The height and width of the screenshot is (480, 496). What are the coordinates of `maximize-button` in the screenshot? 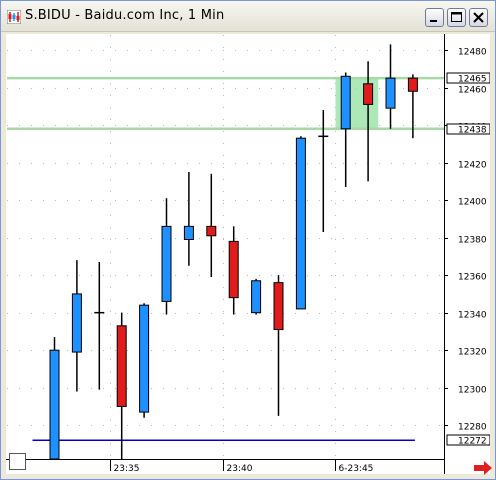 It's located at (456, 17).